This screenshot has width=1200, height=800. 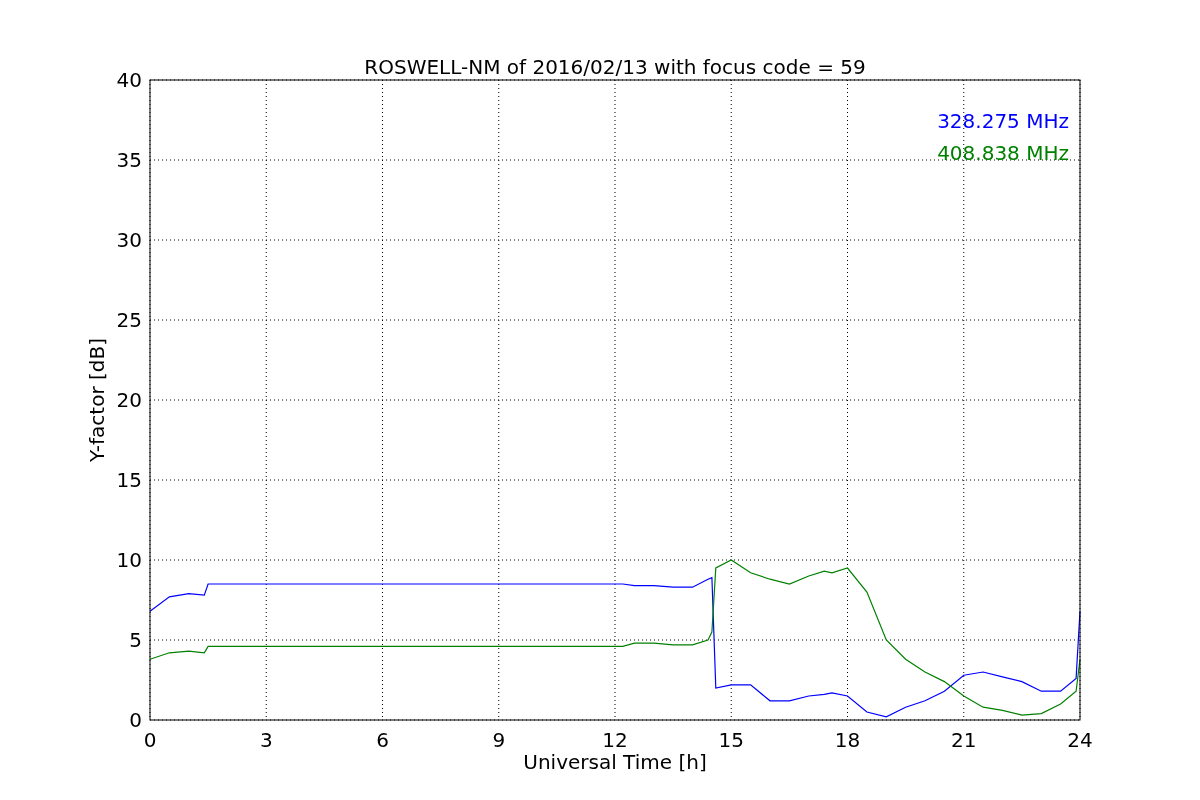 What do you see at coordinates (135, 720) in the screenshot?
I see `y-tick-label: 0` at bounding box center [135, 720].